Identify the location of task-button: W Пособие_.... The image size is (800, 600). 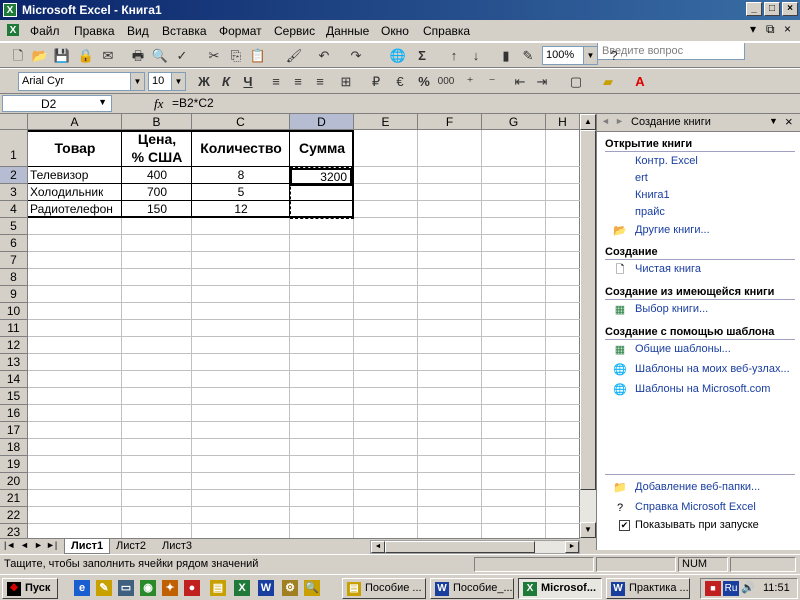
(472, 588).